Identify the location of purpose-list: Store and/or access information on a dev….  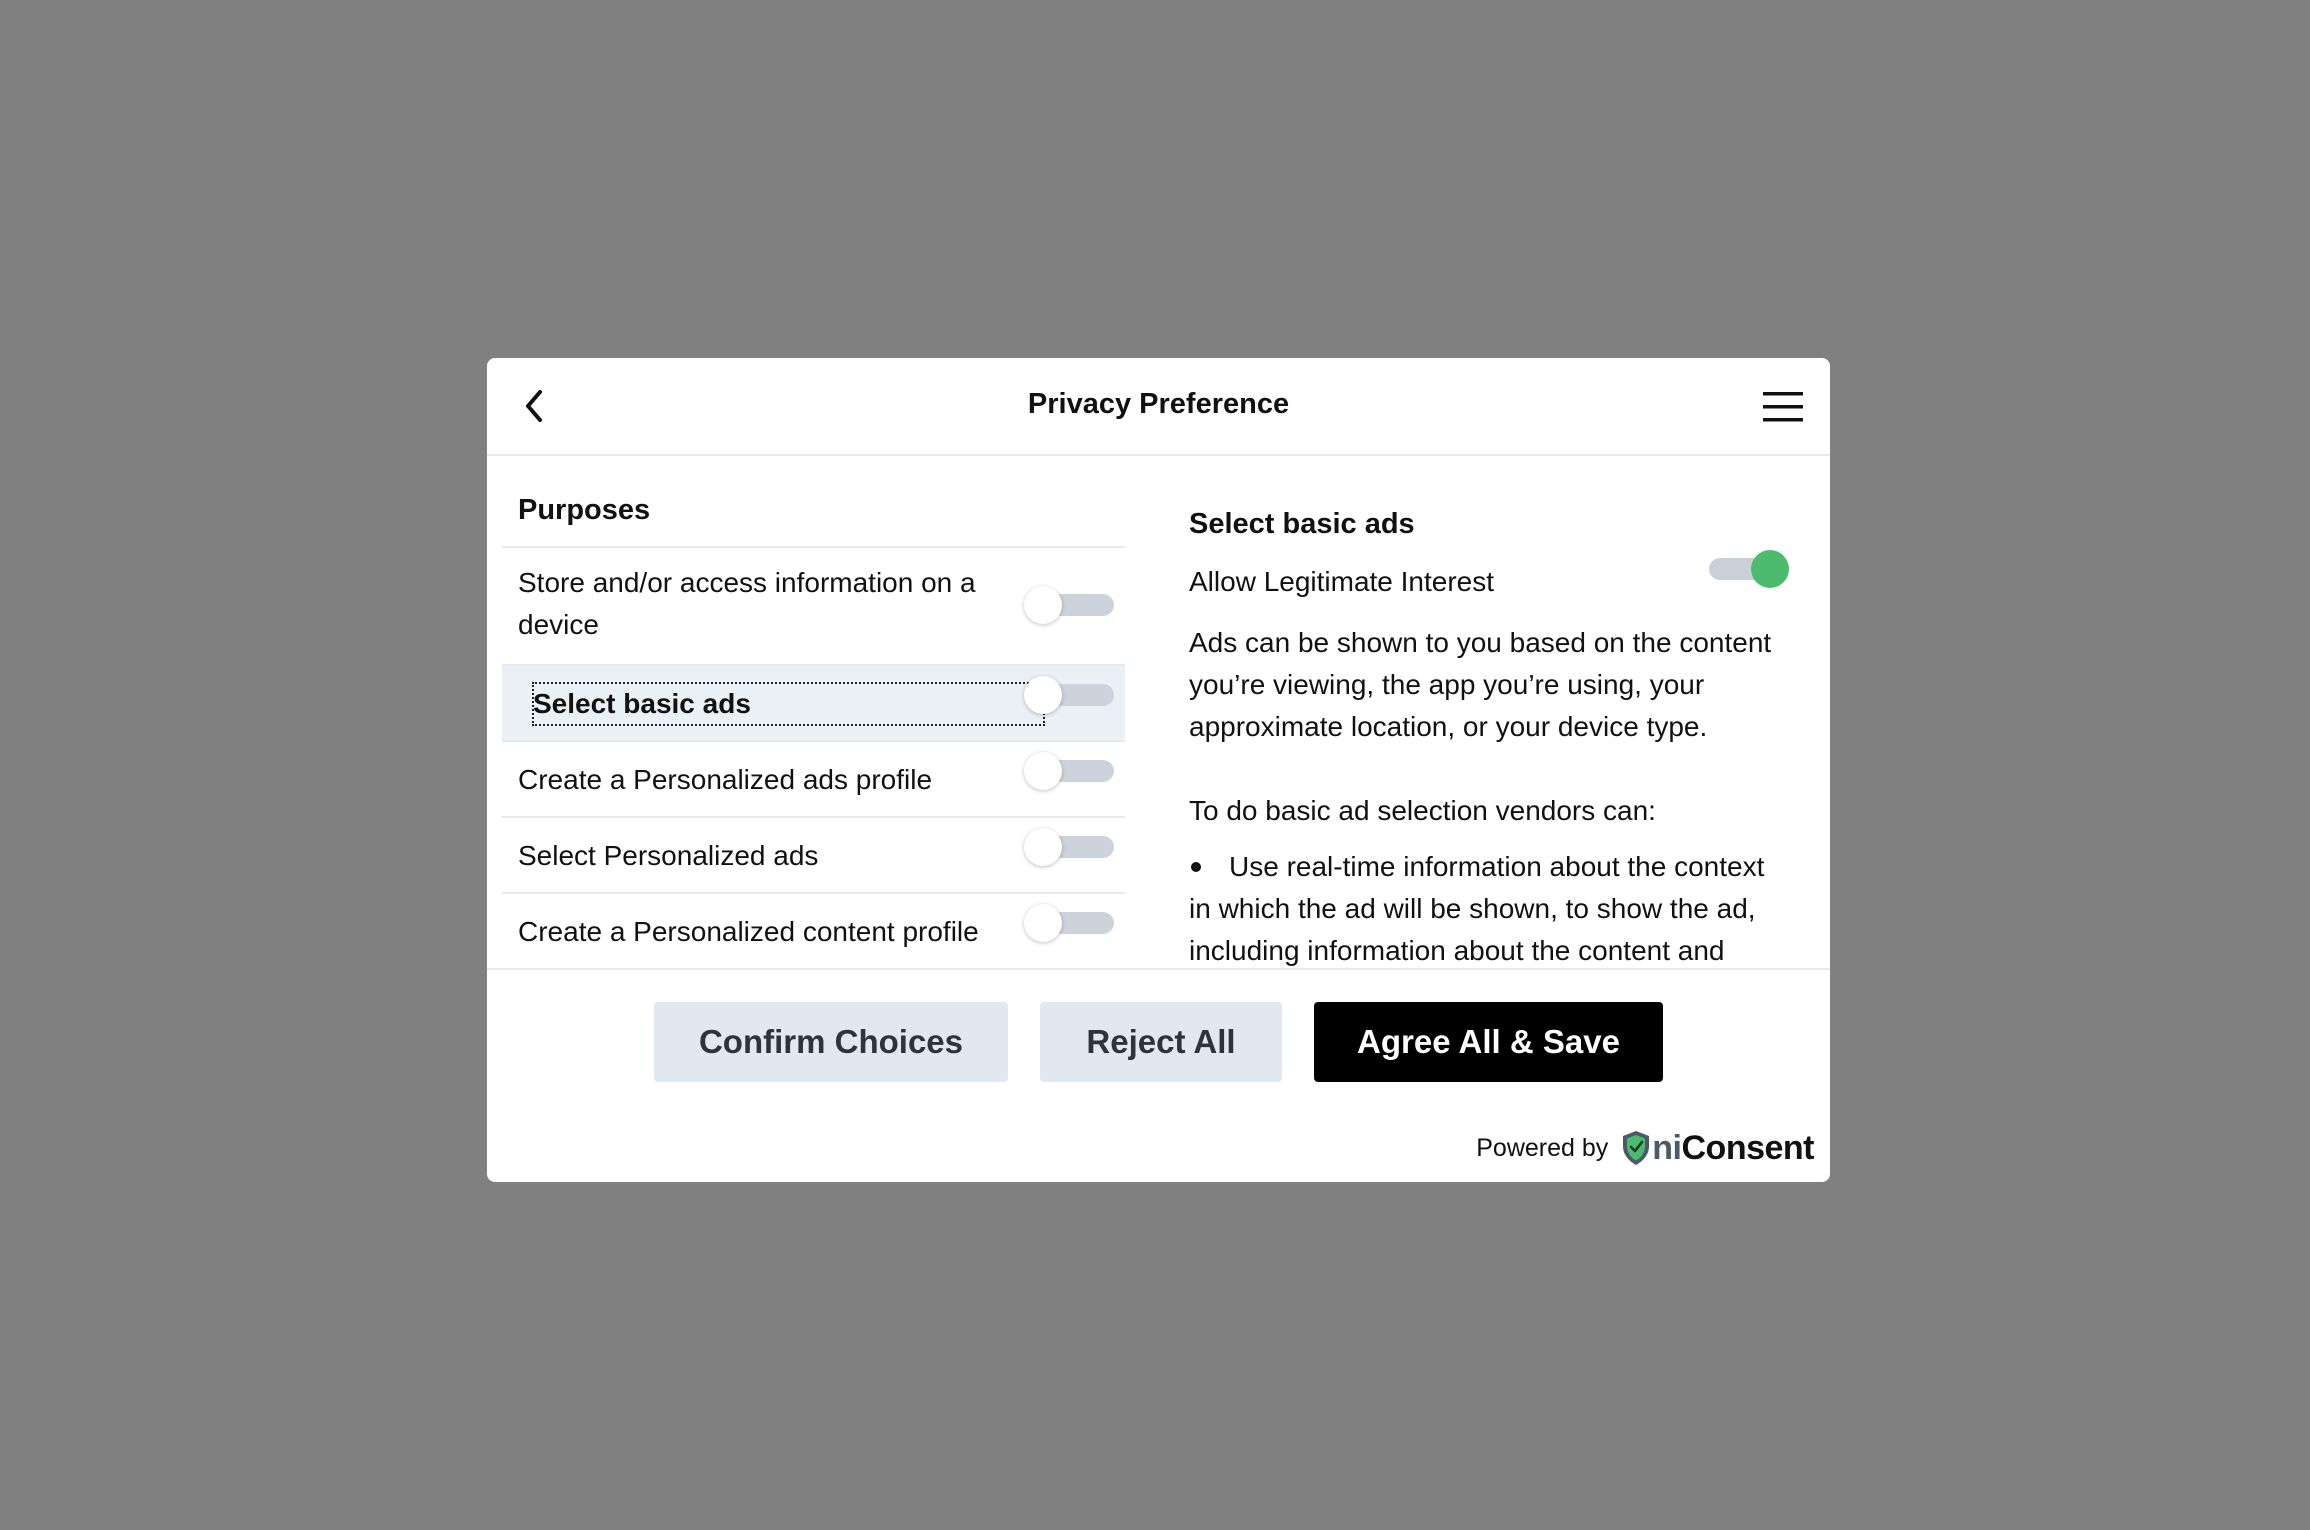
(813, 758).